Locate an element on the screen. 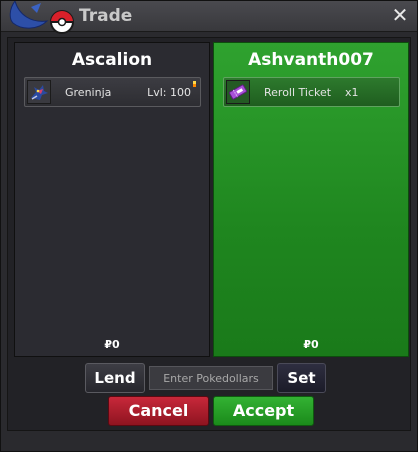  window-title: Trade is located at coordinates (106, 16).